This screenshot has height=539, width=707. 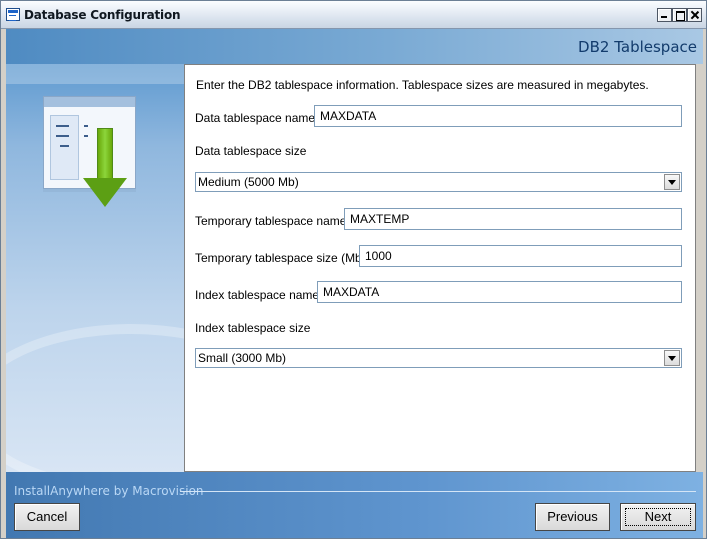 What do you see at coordinates (255, 118) in the screenshot?
I see `data-tablespace-name-label: Data tablespace name` at bounding box center [255, 118].